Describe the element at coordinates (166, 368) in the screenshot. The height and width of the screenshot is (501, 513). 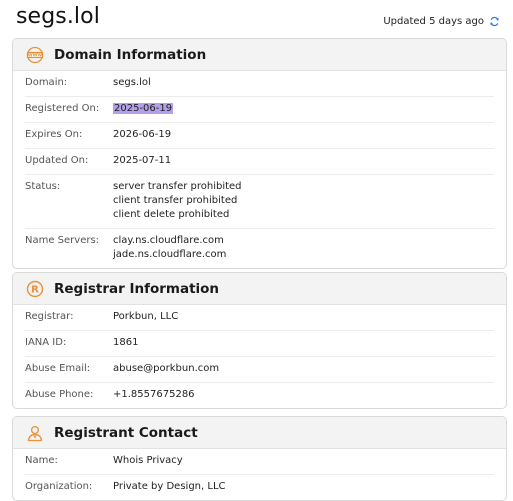
I see `abuse-email-value: abuse@porkbun.com` at that location.